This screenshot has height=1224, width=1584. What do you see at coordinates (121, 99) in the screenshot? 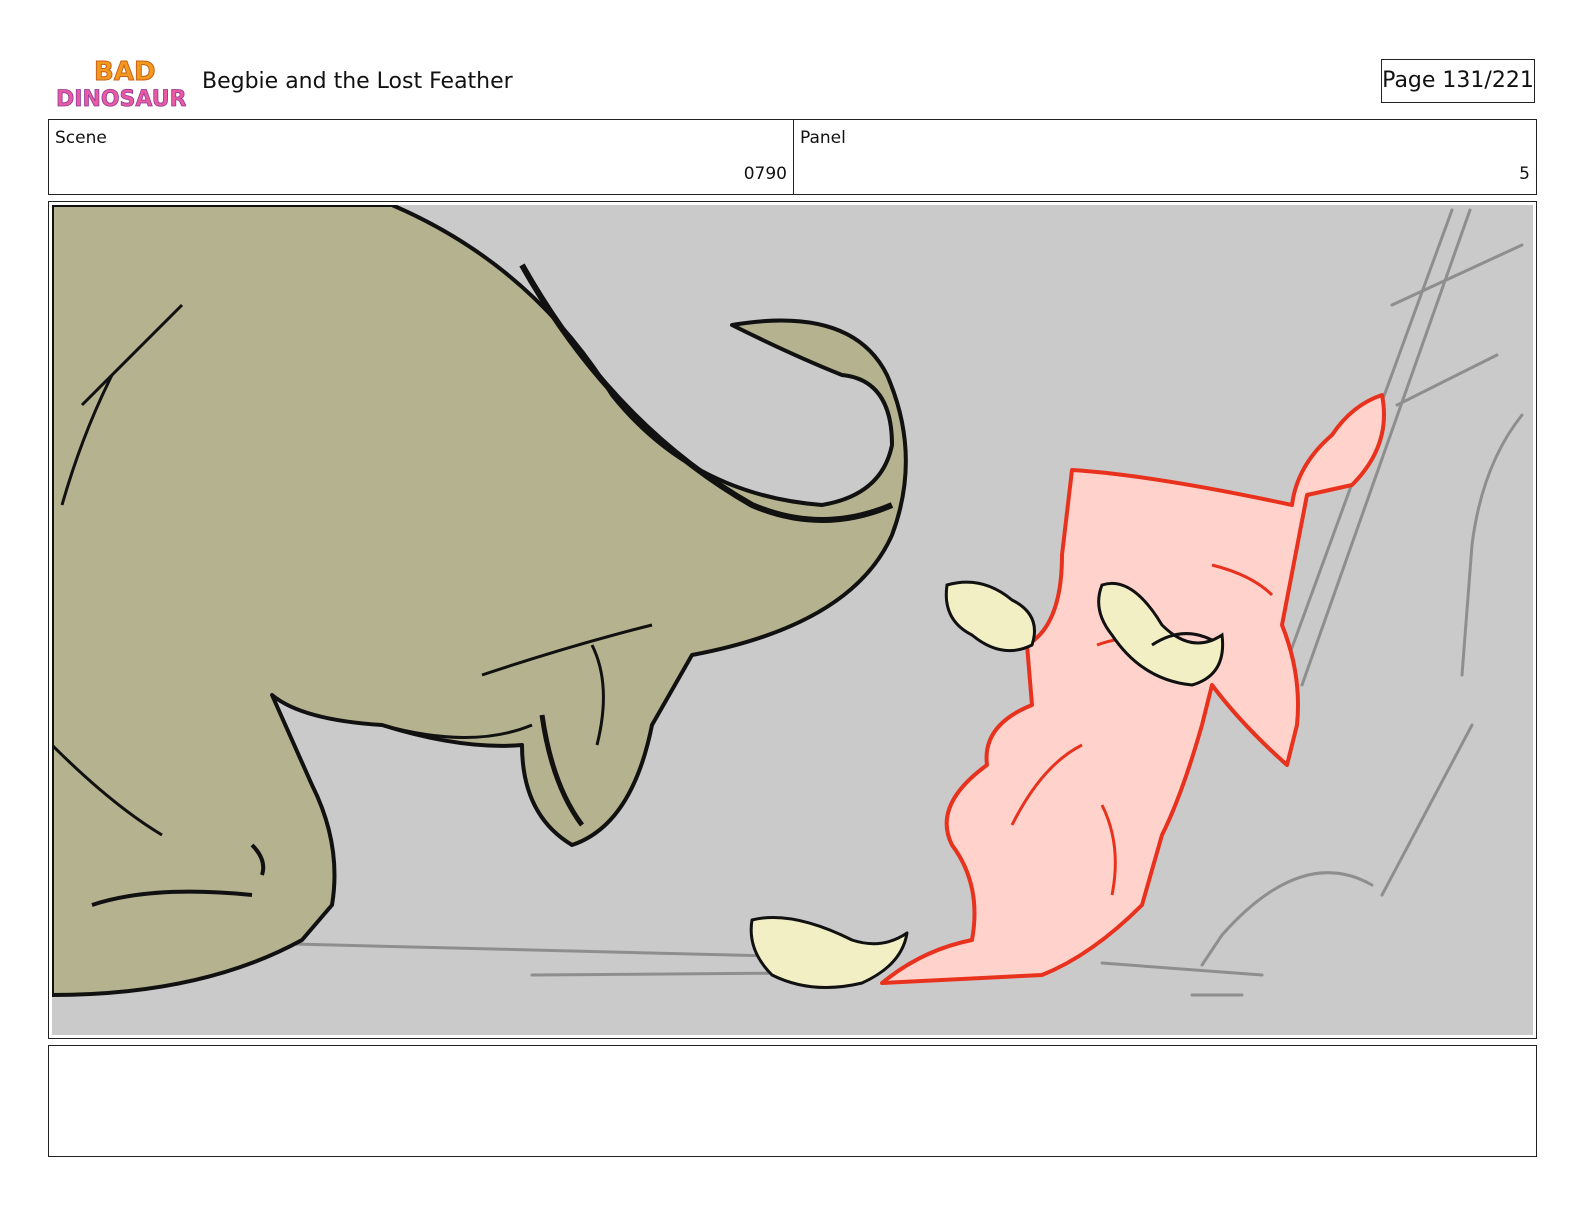
I see `svg-text: DINOSAURS` at bounding box center [121, 99].